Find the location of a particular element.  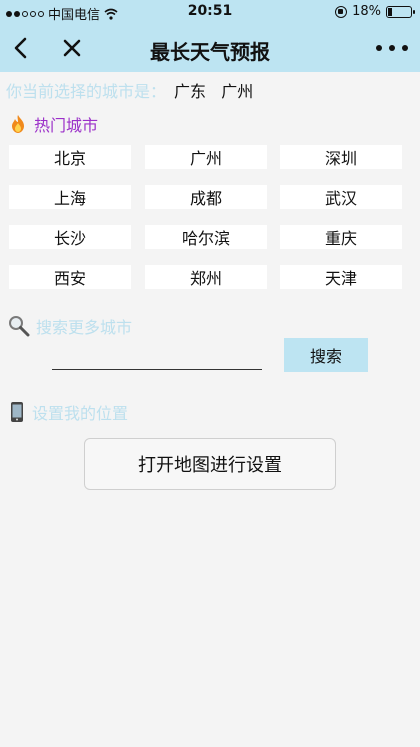

phone-icon is located at coordinates (17, 412).